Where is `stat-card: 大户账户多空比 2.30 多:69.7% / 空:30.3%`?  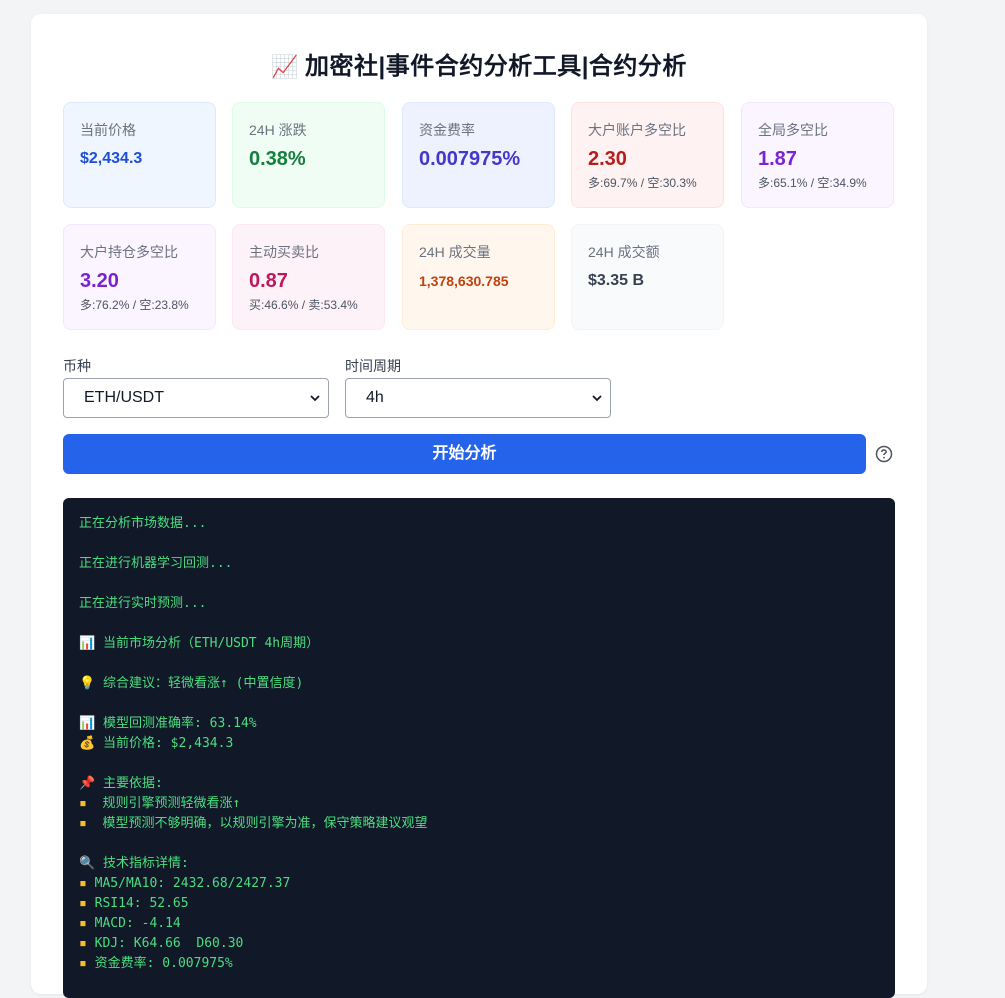
stat-card: 大户账户多空比 2.30 多:69.7% / 空:30.3% is located at coordinates (647, 155).